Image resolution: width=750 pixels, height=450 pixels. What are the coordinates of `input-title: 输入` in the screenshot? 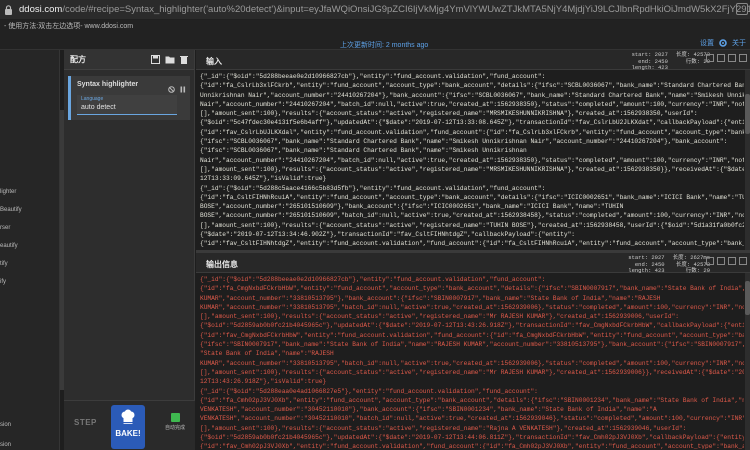 It's located at (214, 61).